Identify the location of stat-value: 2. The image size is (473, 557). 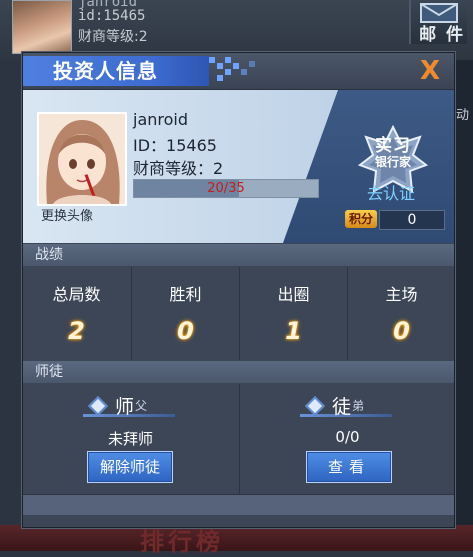
(76, 331).